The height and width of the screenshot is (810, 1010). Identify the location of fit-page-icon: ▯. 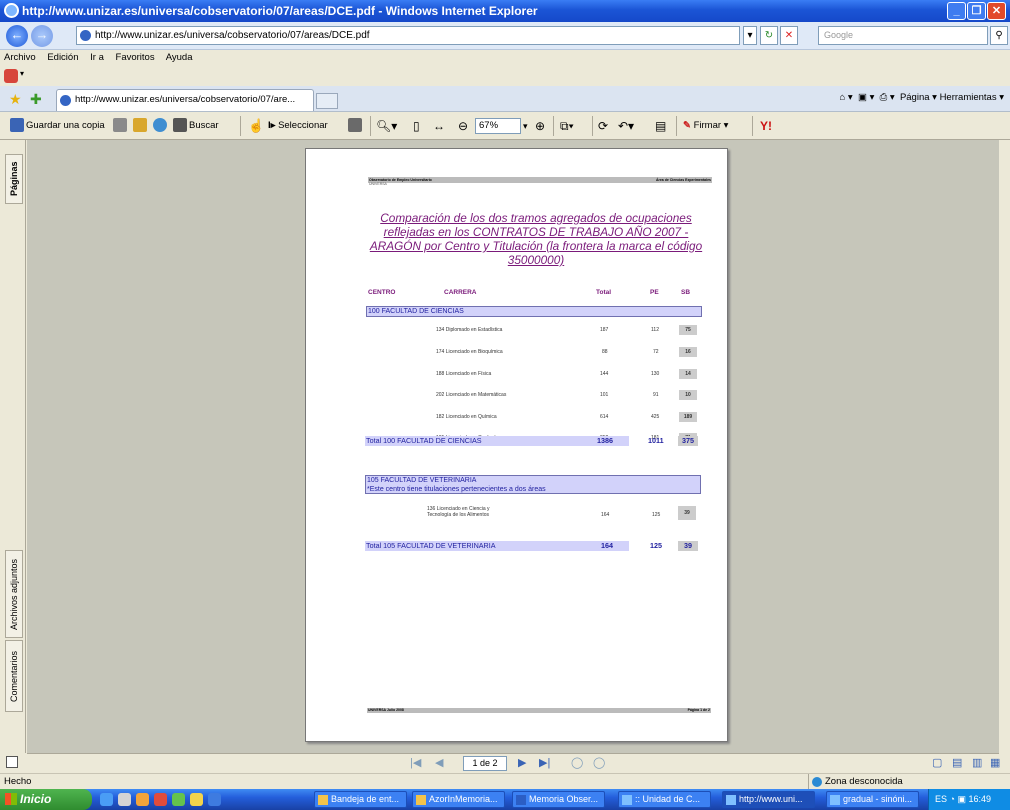
(416, 126).